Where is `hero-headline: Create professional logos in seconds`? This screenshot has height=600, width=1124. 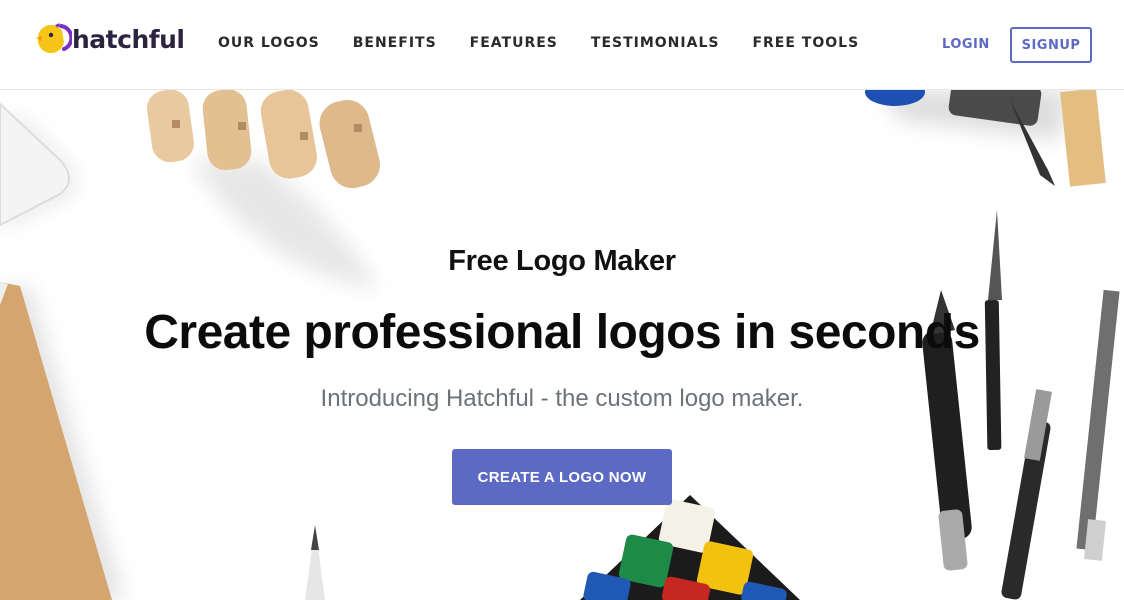 hero-headline: Create professional logos in seconds is located at coordinates (562, 332).